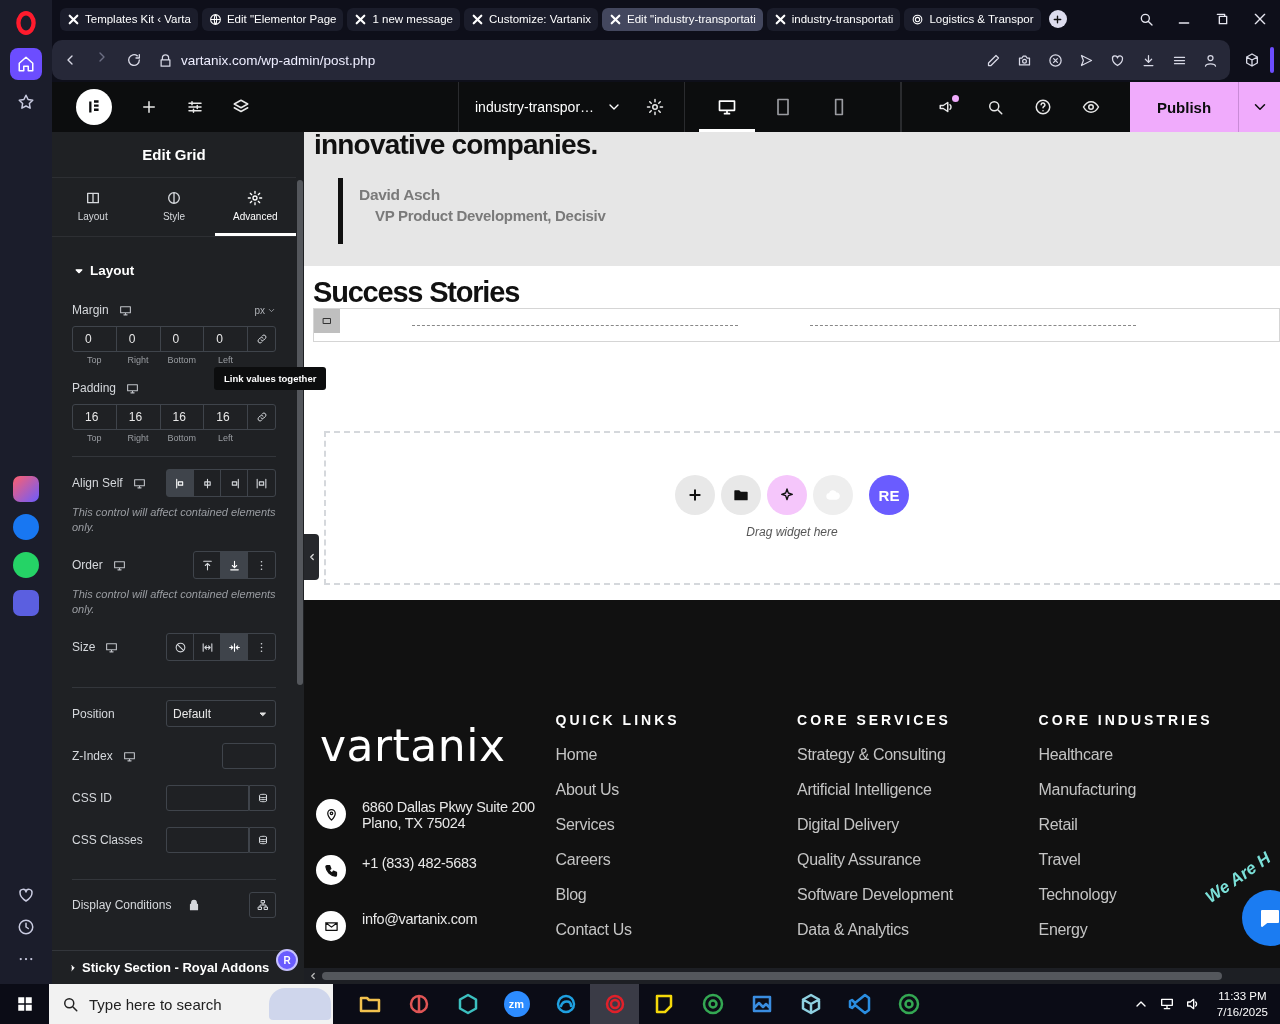 The image size is (1280, 1024). Describe the element at coordinates (403, 19) in the screenshot. I see `browser-tab: 1 new message` at that location.